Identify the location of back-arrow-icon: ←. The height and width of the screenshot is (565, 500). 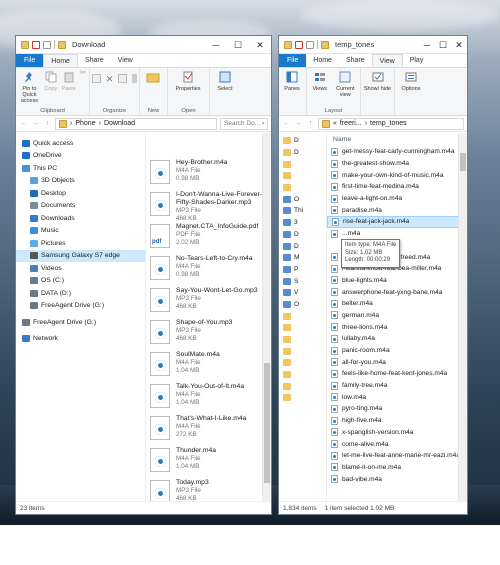
(23, 123).